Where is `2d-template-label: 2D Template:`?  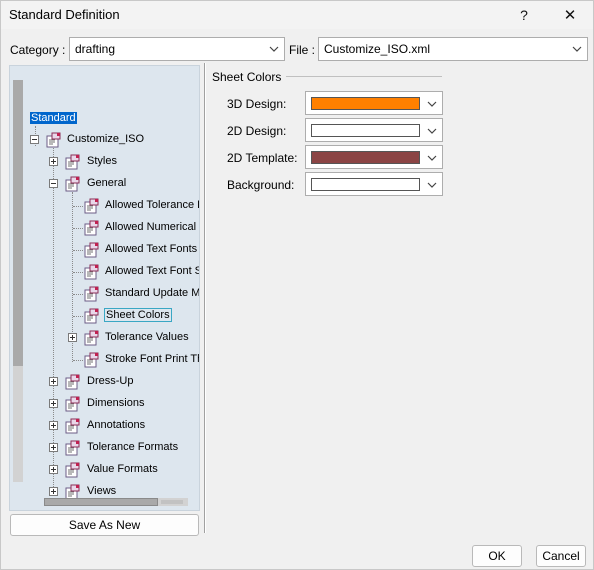
2d-template-label: 2D Template: is located at coordinates (262, 158).